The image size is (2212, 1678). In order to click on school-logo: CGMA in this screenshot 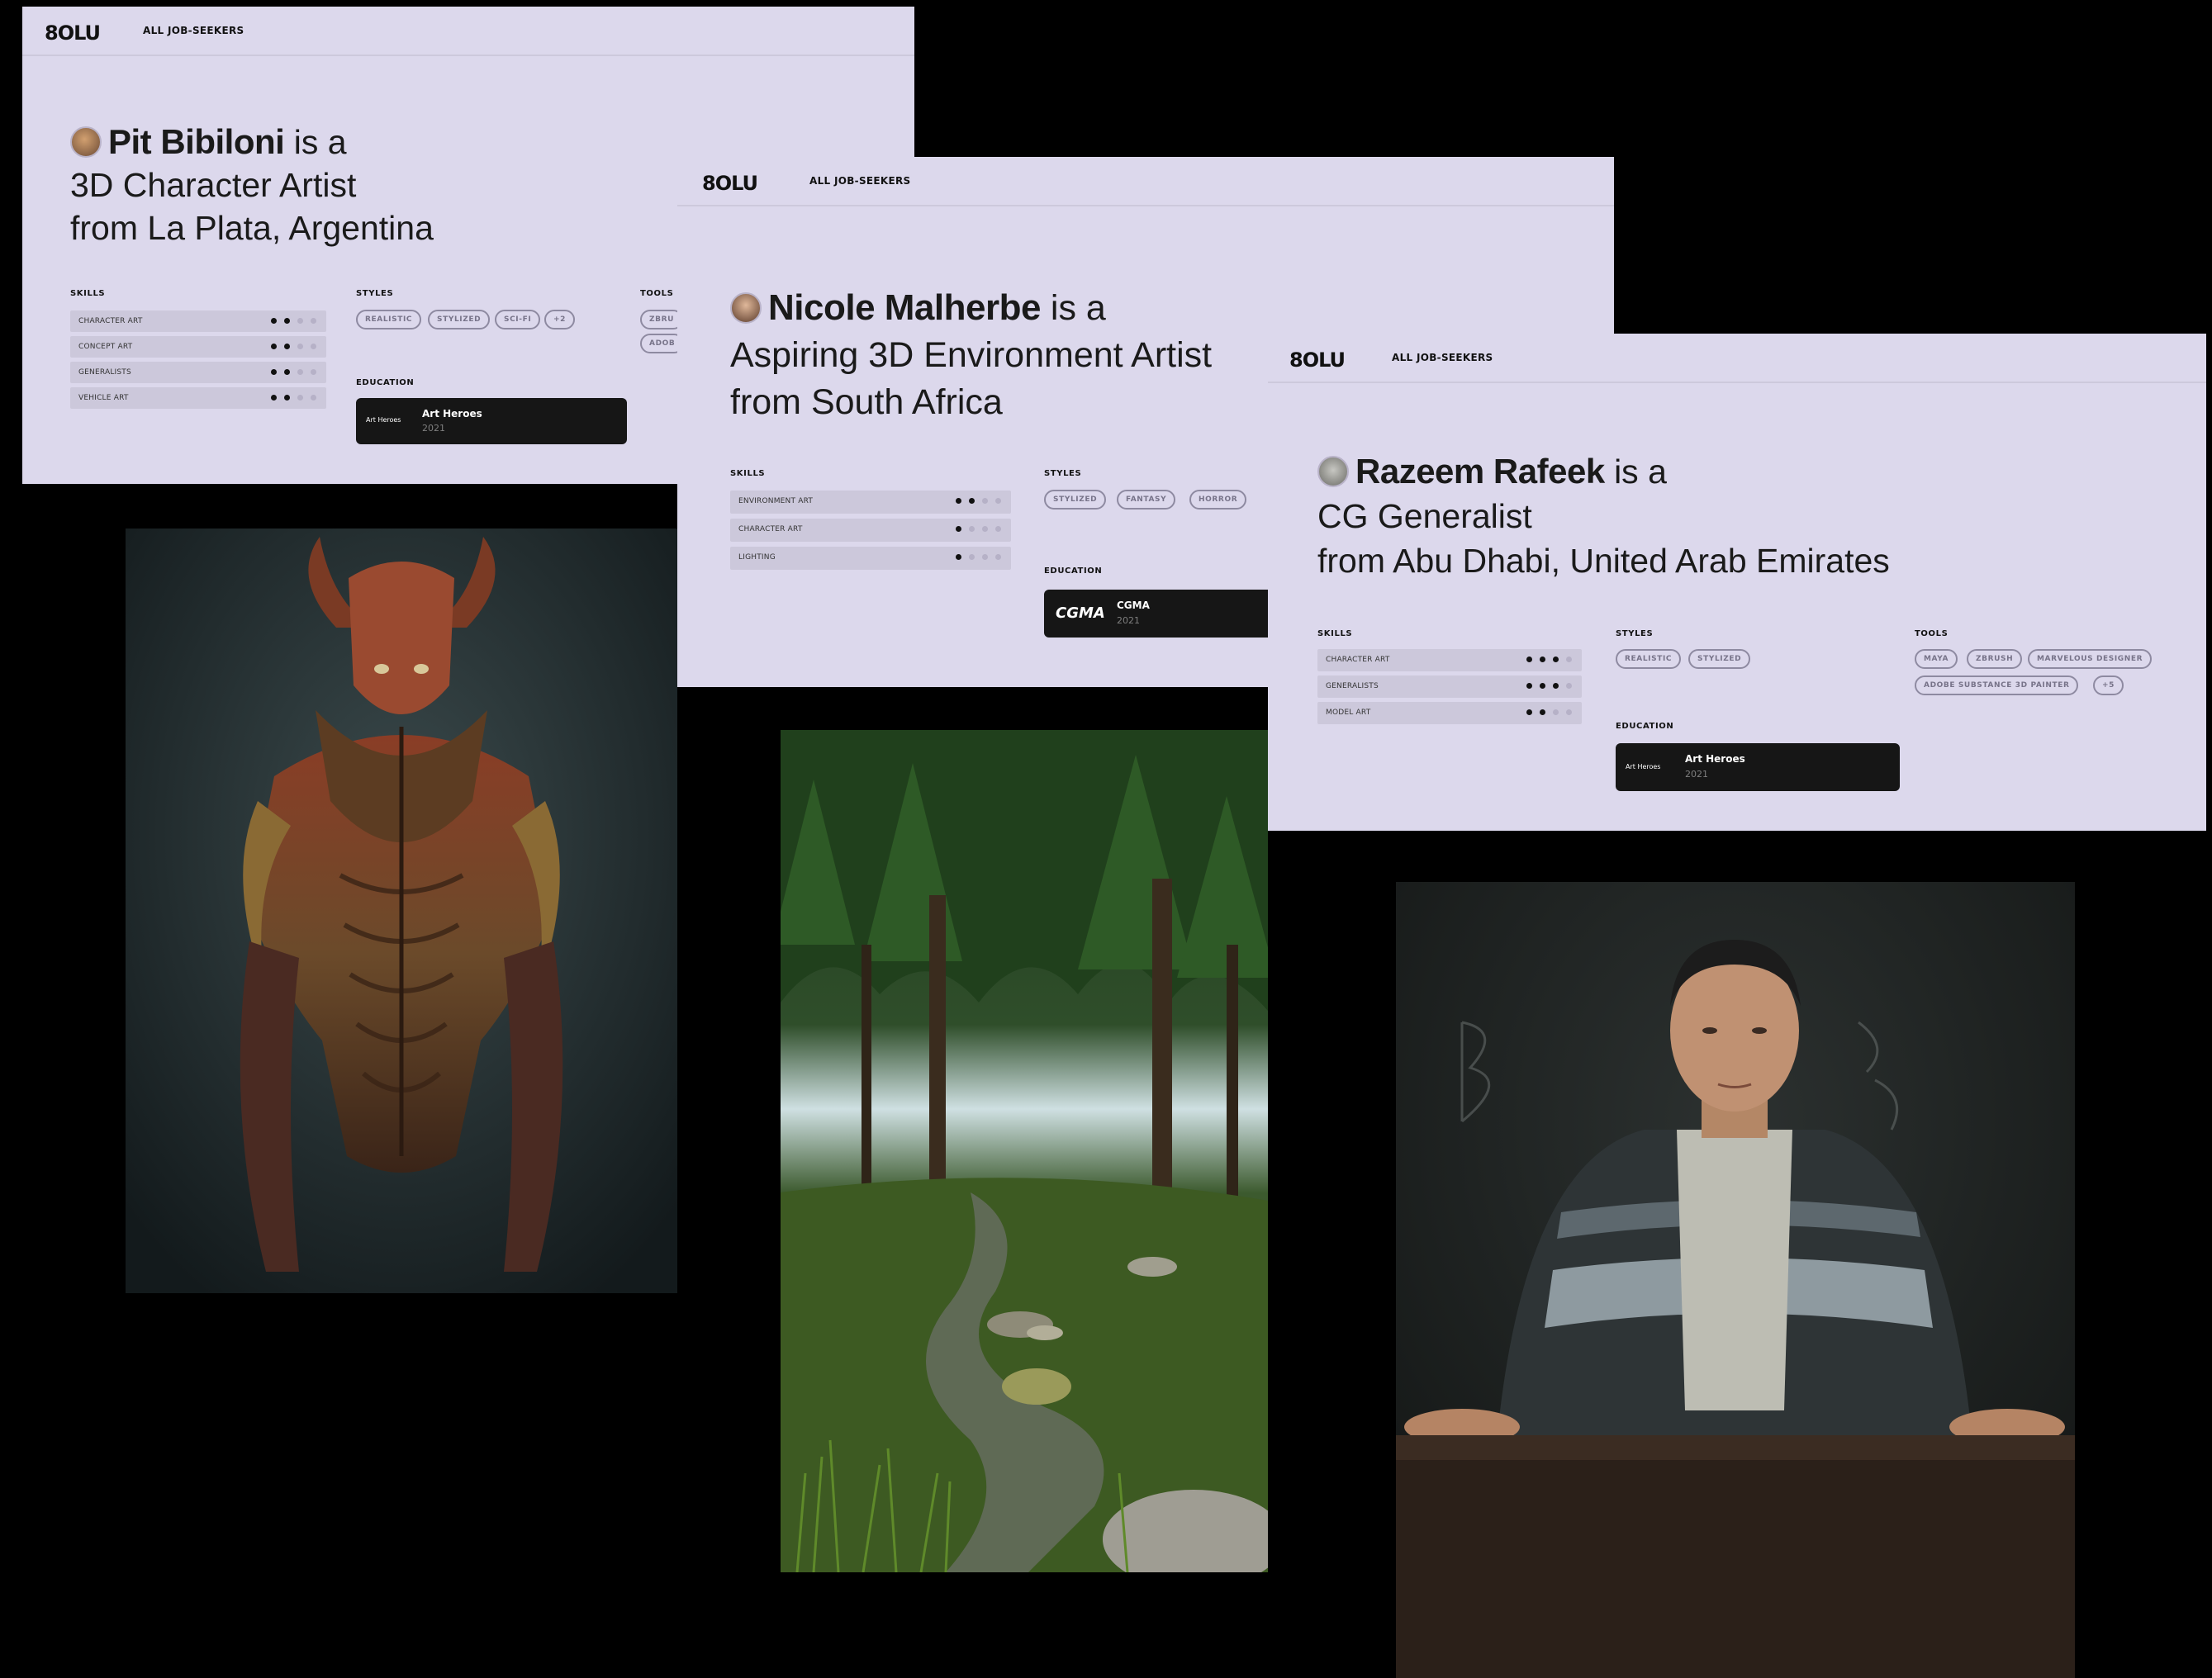, I will do `click(1080, 613)`.